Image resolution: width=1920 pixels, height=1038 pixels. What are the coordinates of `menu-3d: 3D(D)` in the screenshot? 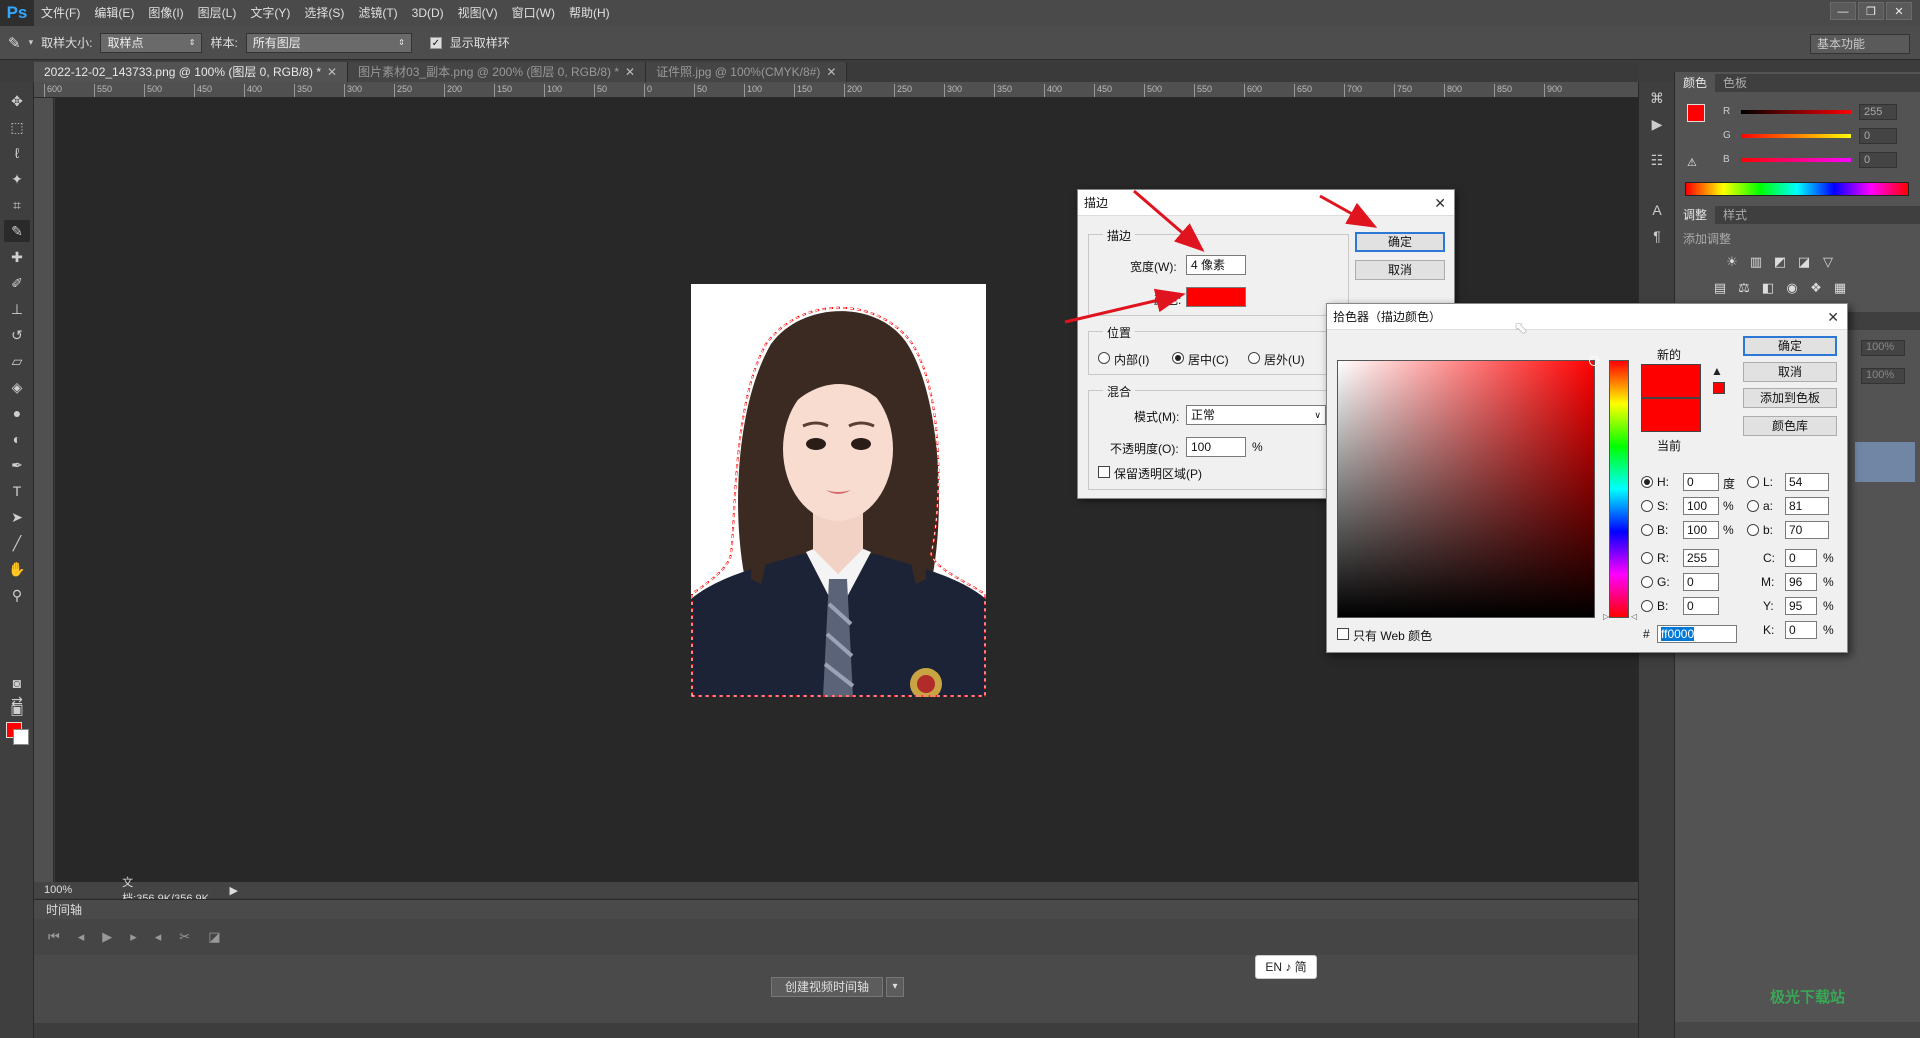 It's located at (428, 13).